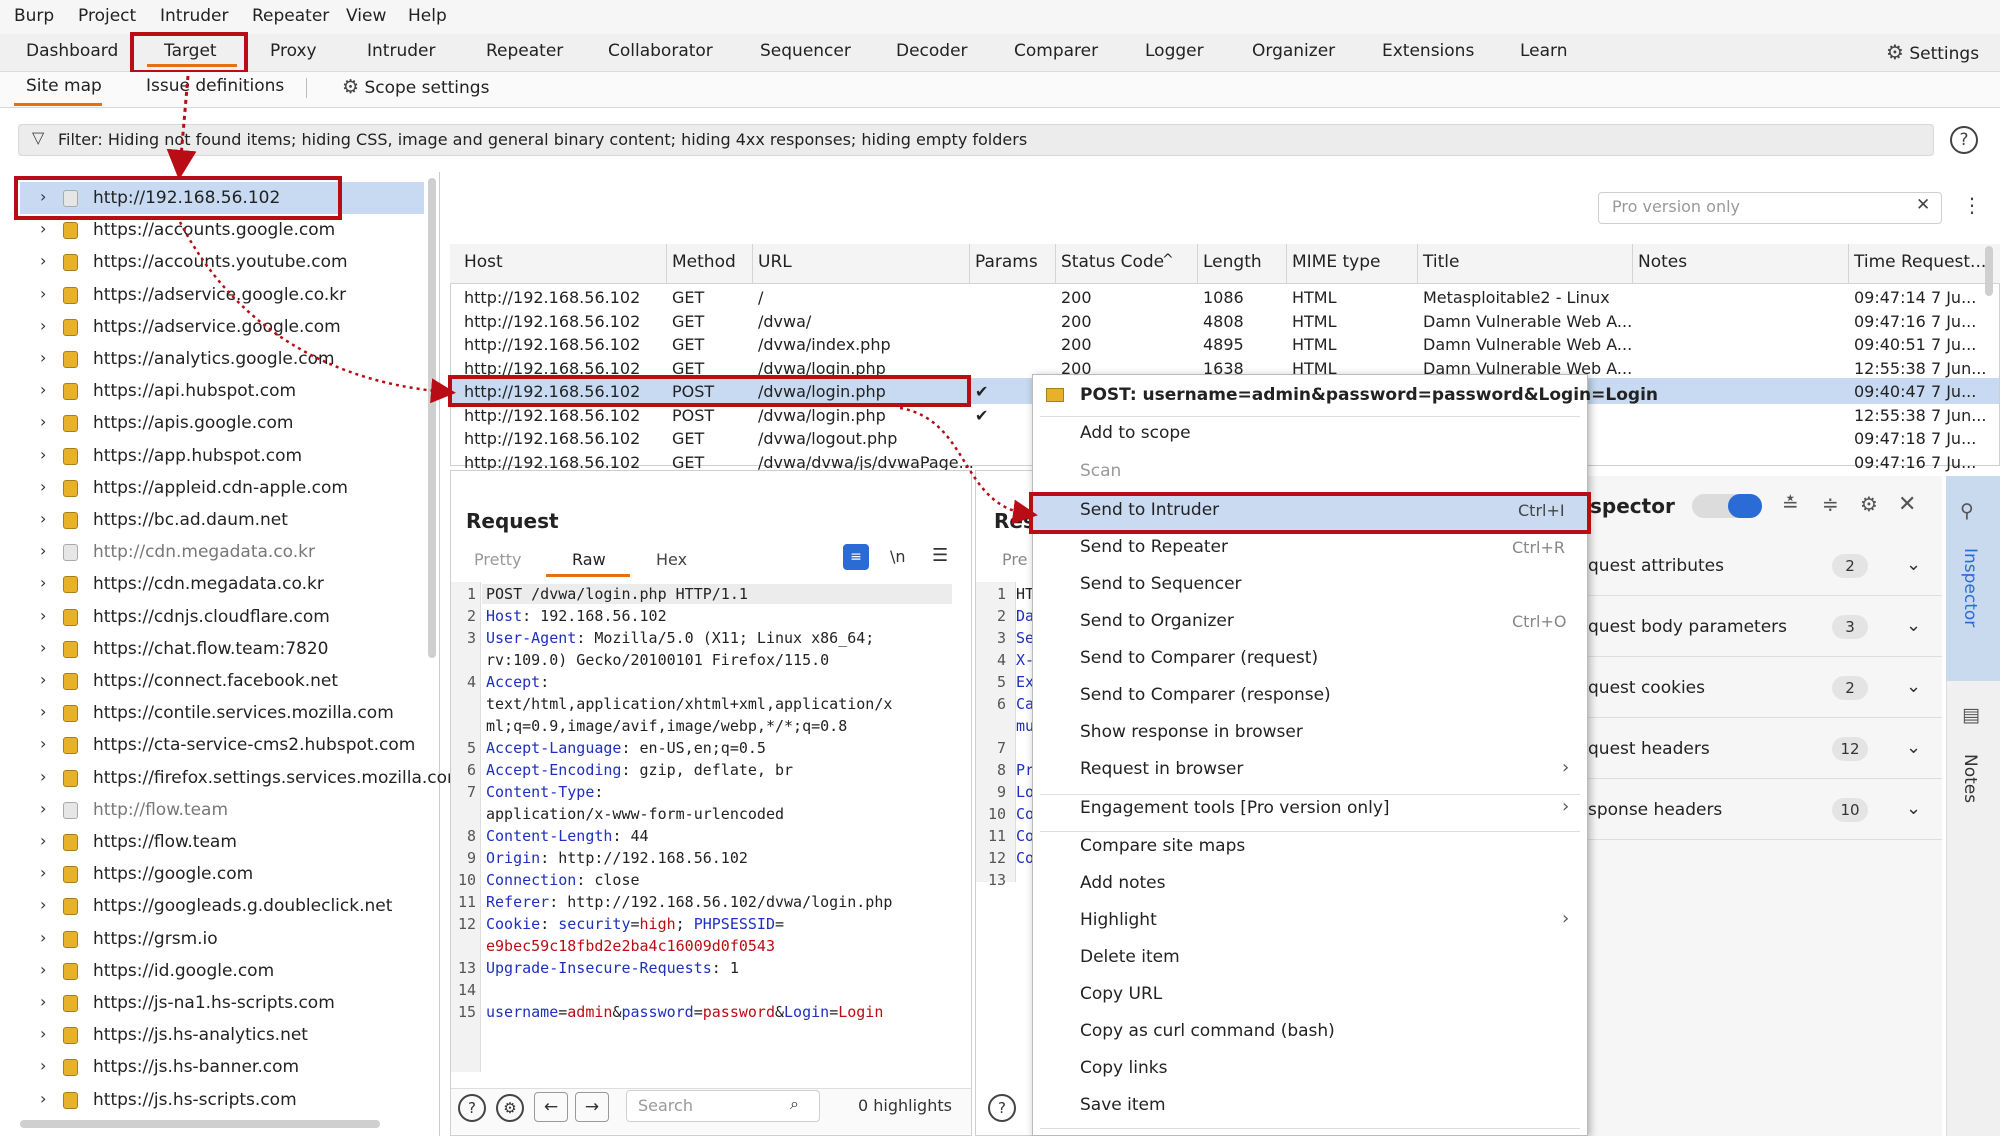  I want to click on tree-item: › https://analytics.google.com, so click(215, 359).